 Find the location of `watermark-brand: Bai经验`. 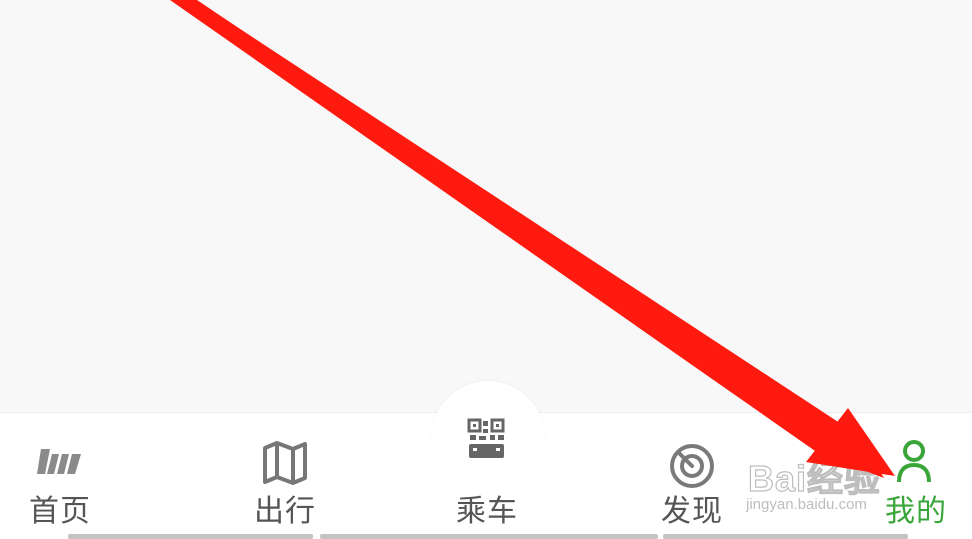

watermark-brand: Bai经验 is located at coordinates (814, 478).